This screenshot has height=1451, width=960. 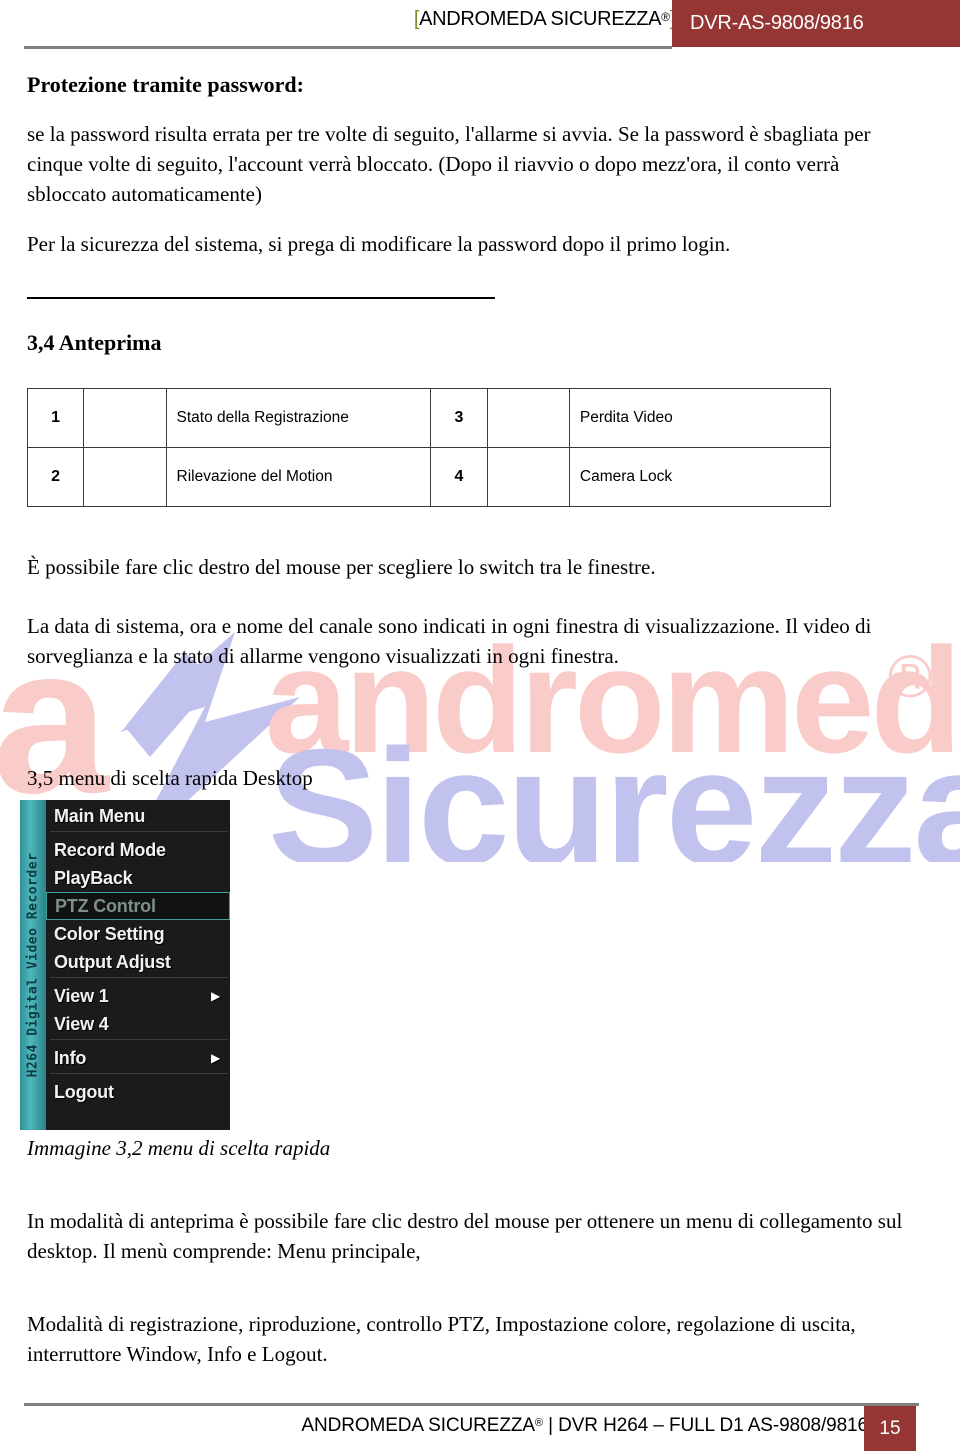 I want to click on table-cell-label-right: Perdita Video, so click(x=700, y=418).